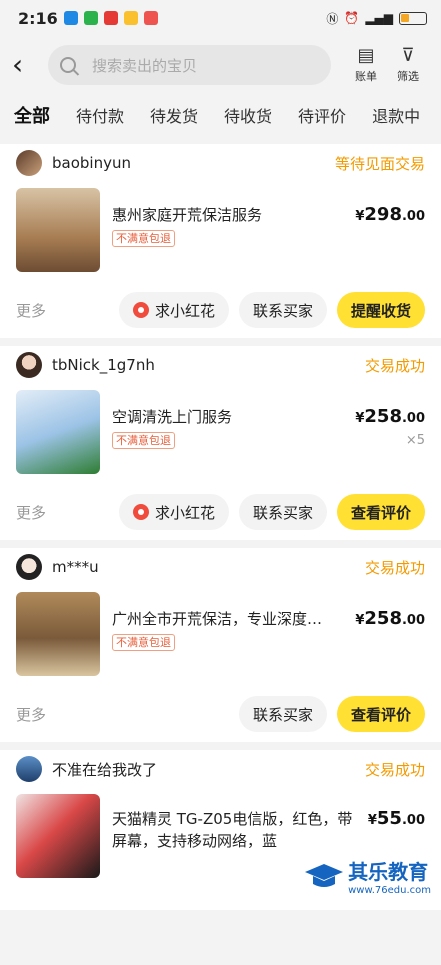 Image resolution: width=441 pixels, height=965 pixels. Describe the element at coordinates (389, 818) in the screenshot. I see `price-integer: 55` at that location.